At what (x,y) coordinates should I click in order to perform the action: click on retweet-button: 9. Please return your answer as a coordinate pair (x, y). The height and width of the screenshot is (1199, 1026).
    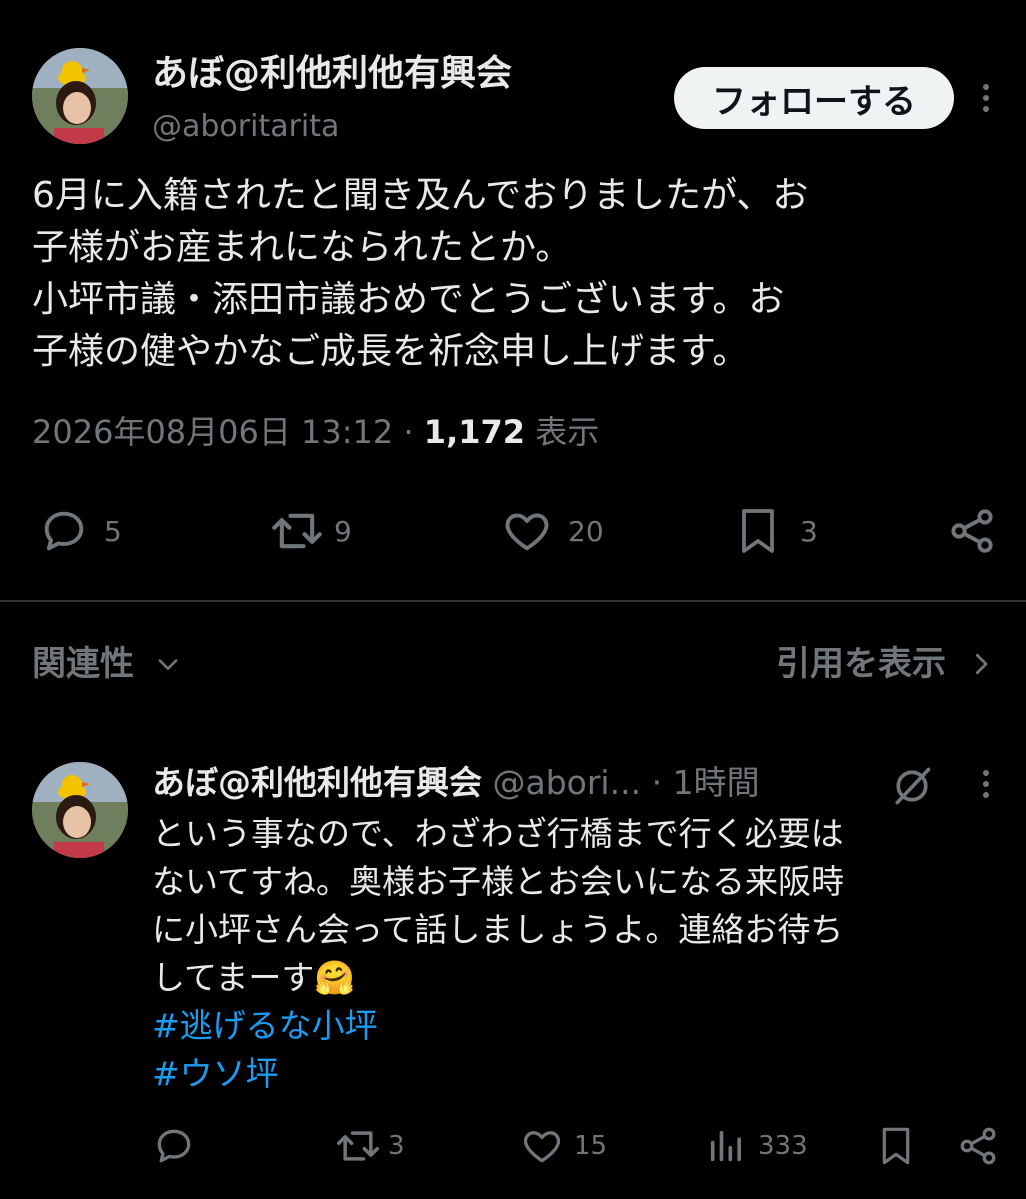
    Looking at the image, I should click on (310, 531).